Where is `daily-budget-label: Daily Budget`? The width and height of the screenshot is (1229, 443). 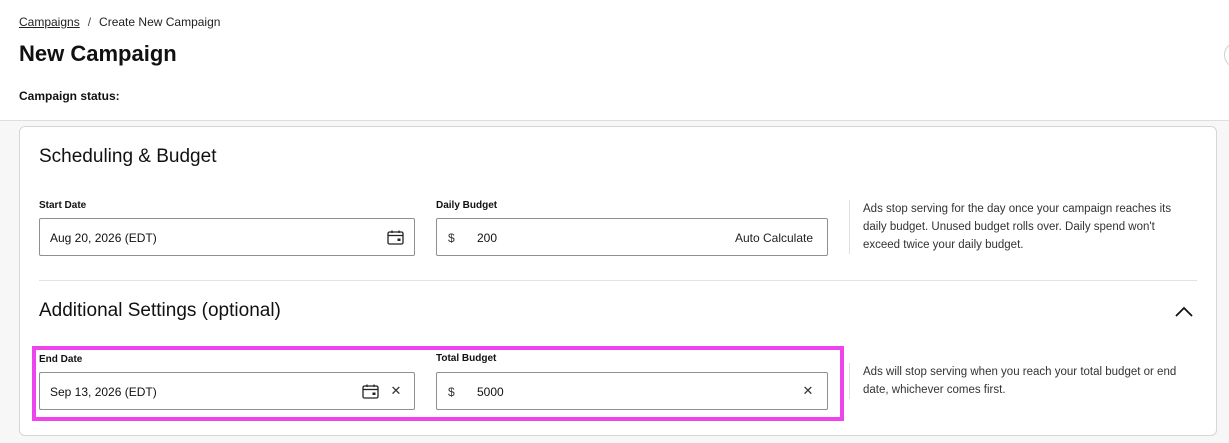 daily-budget-label: Daily Budget is located at coordinates (467, 205).